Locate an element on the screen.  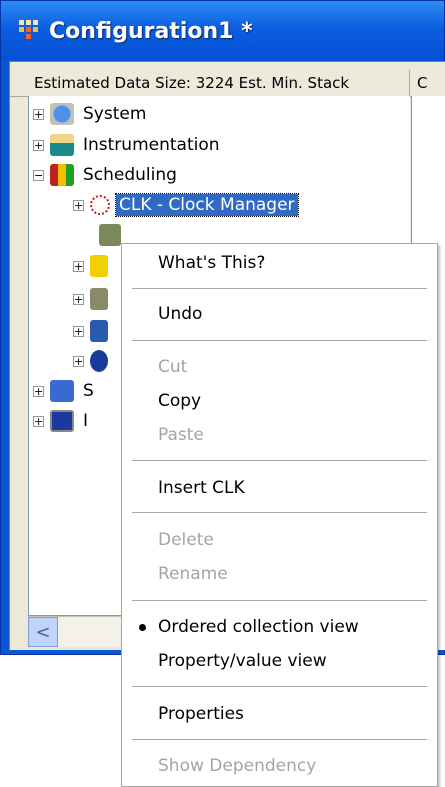
sync-icon is located at coordinates (62, 391).